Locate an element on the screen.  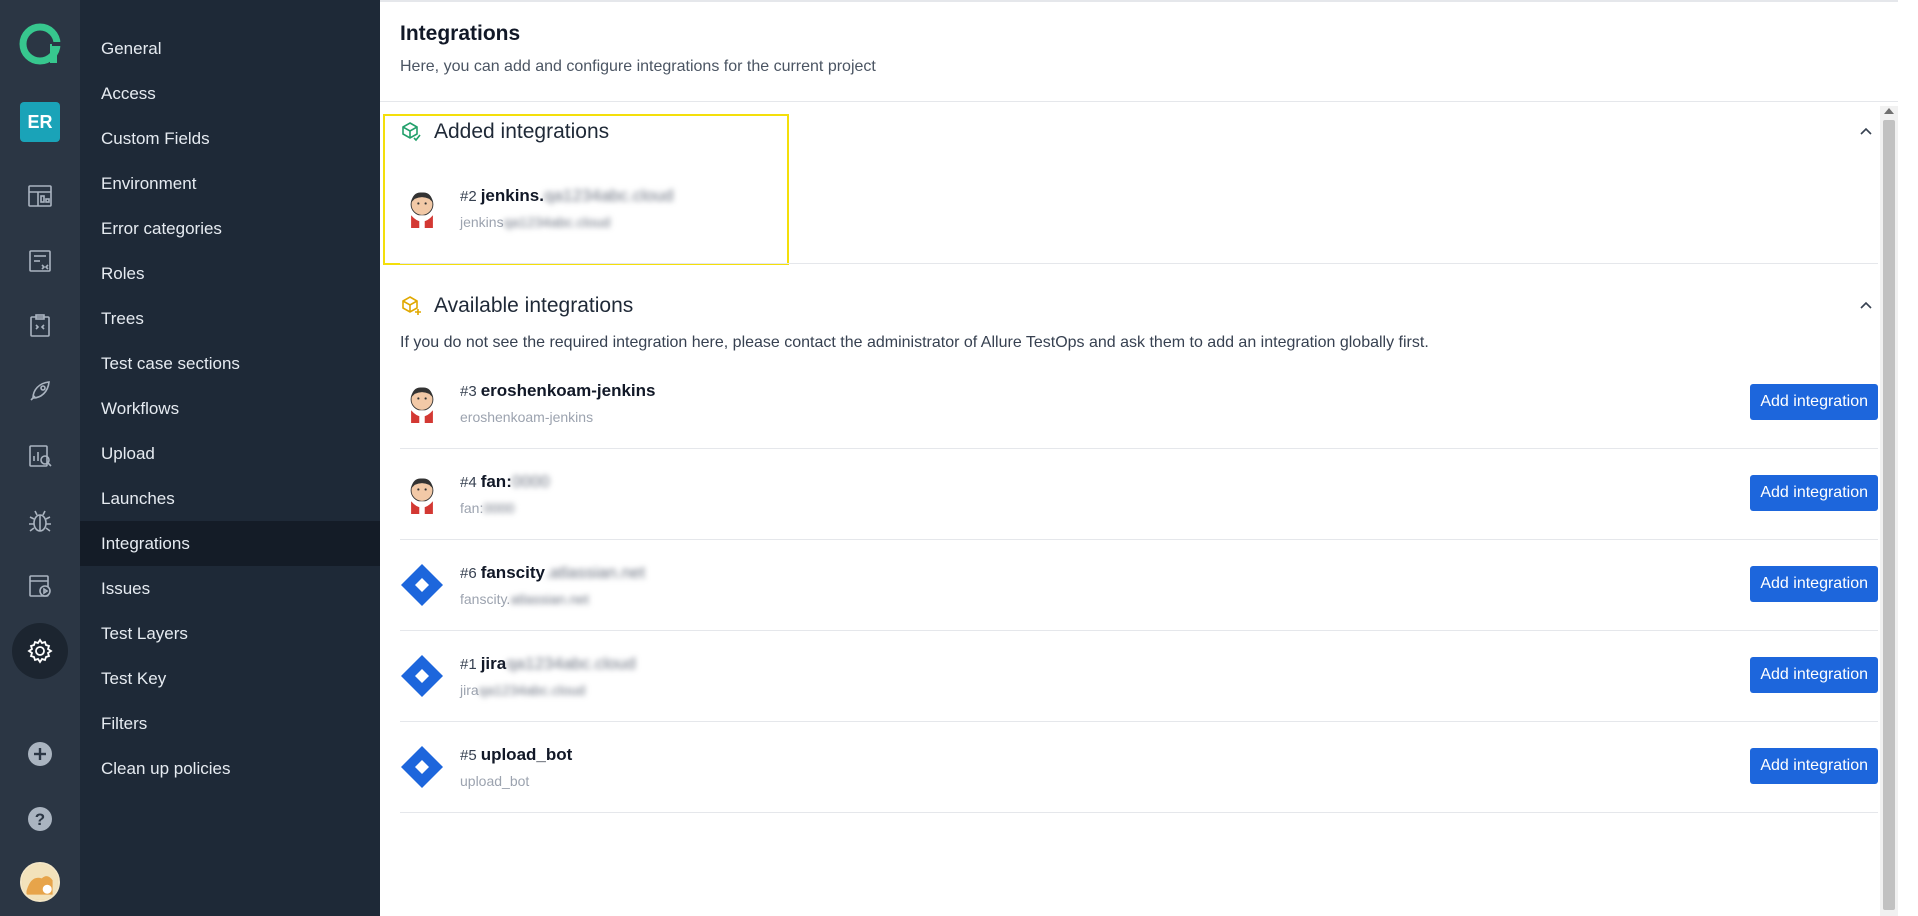
launches-icon is located at coordinates (40, 391).